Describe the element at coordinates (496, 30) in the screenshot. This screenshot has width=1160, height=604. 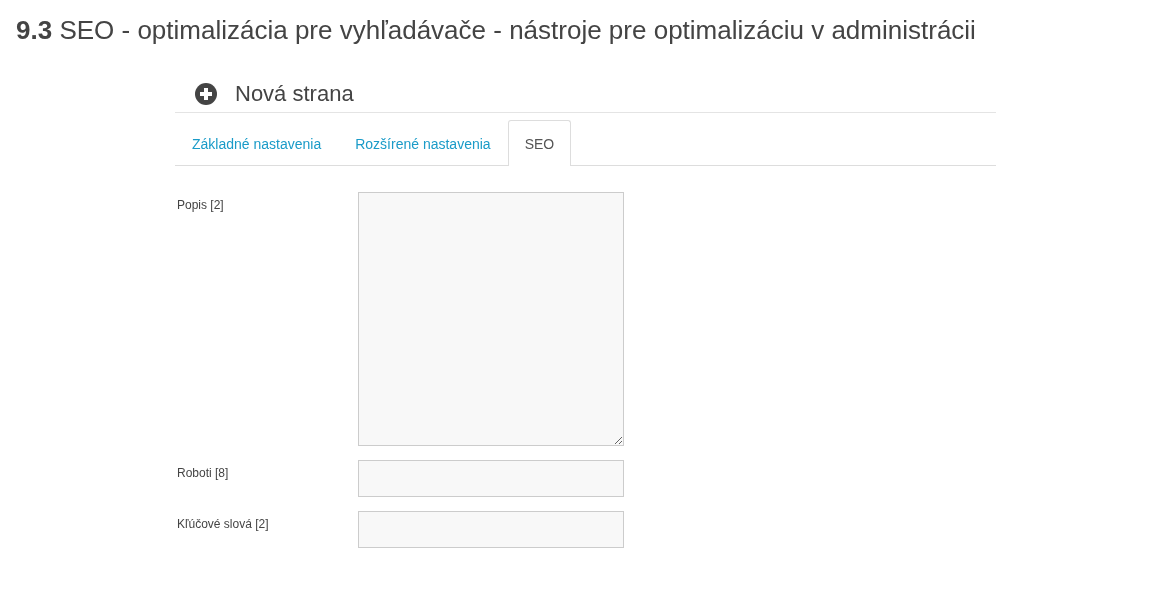
I see `section-heading: 9.3 SEO - optimalizácia pre vyhľadávače - nástroje pre optimalizáciu v administrácii` at that location.